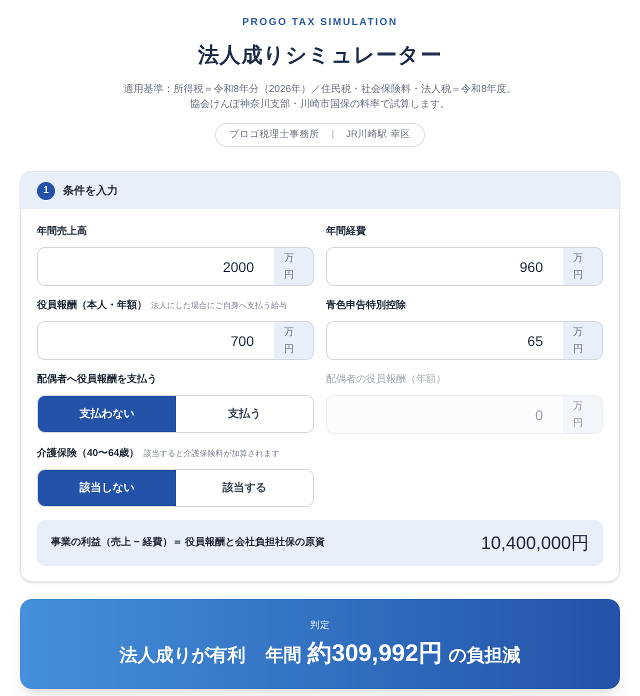 Image resolution: width=640 pixels, height=696 pixels. Describe the element at coordinates (346, 232) in the screenshot. I see `field-label: 年間経費` at that location.